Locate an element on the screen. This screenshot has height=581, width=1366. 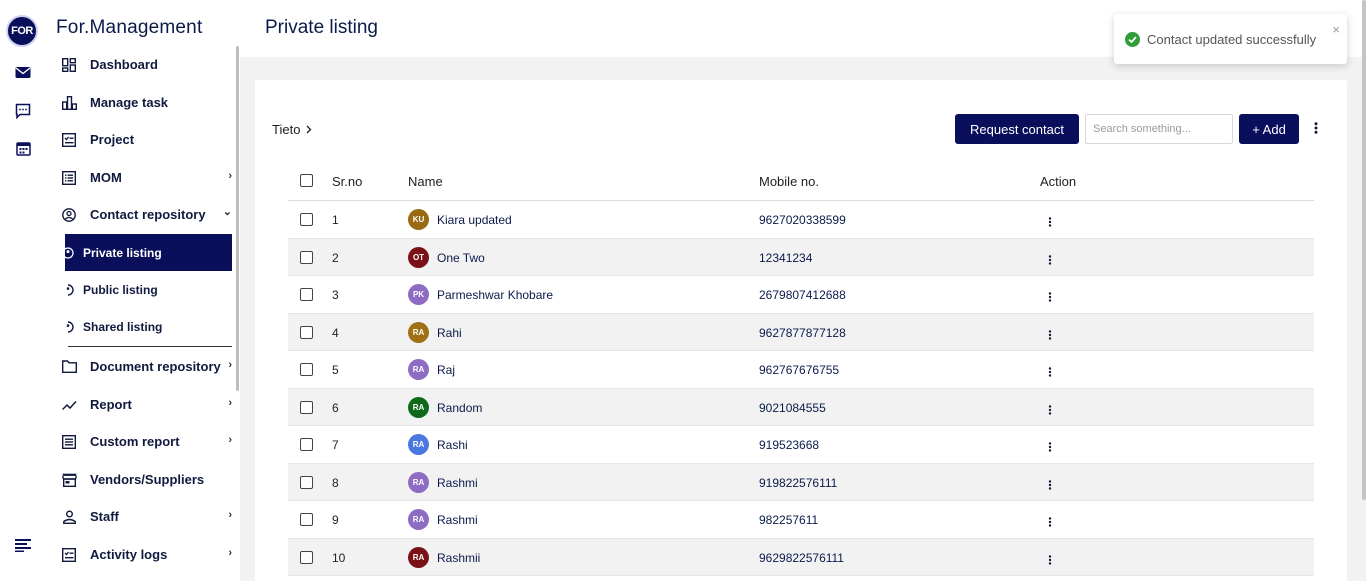
contact-mobile: 9627020338599 is located at coordinates (802, 220).